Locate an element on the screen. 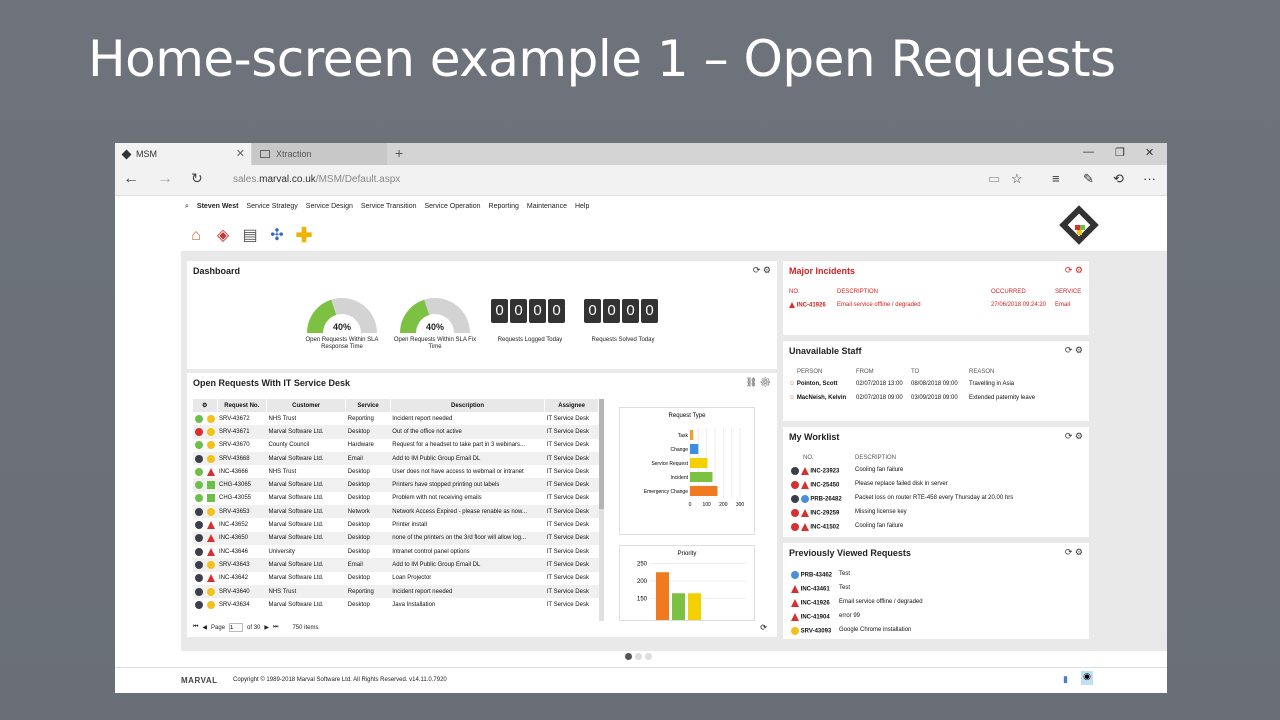  home-icon: ⌂ is located at coordinates (196, 236).